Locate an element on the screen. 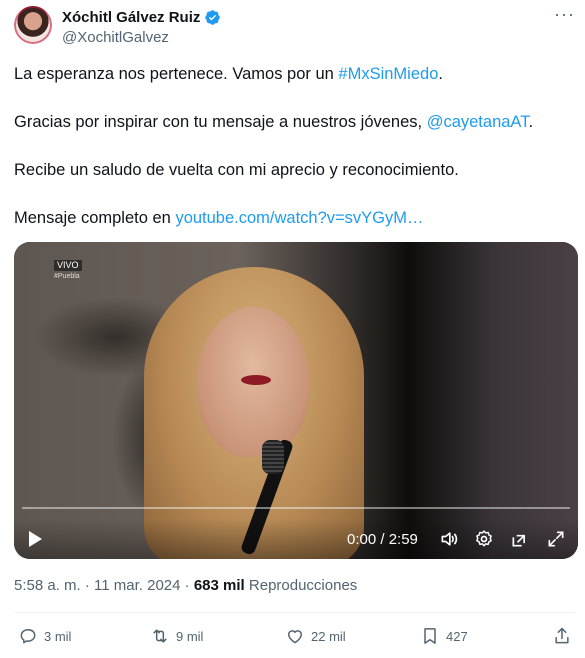 This screenshot has height=658, width=585. reply-button: 3 mil is located at coordinates (44, 636).